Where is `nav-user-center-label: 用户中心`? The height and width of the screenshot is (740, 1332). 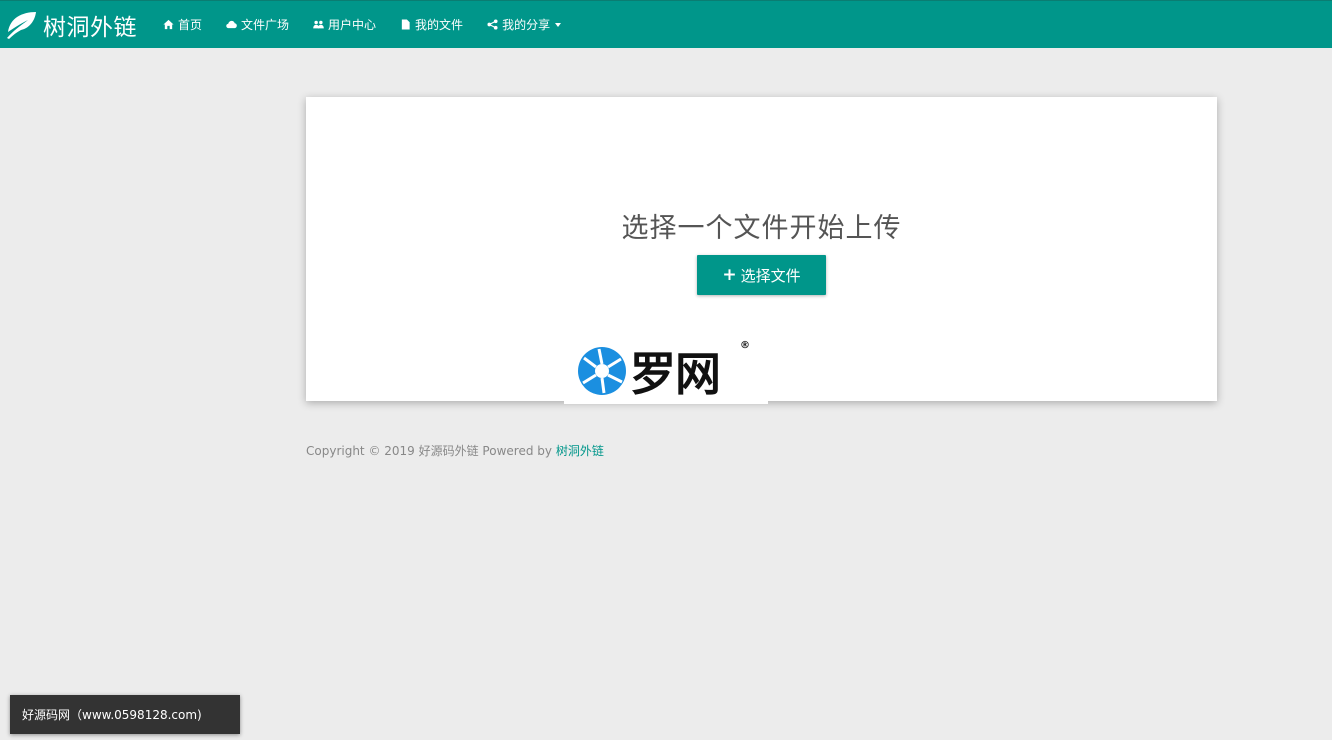
nav-user-center-label: 用户中心 is located at coordinates (352, 25).